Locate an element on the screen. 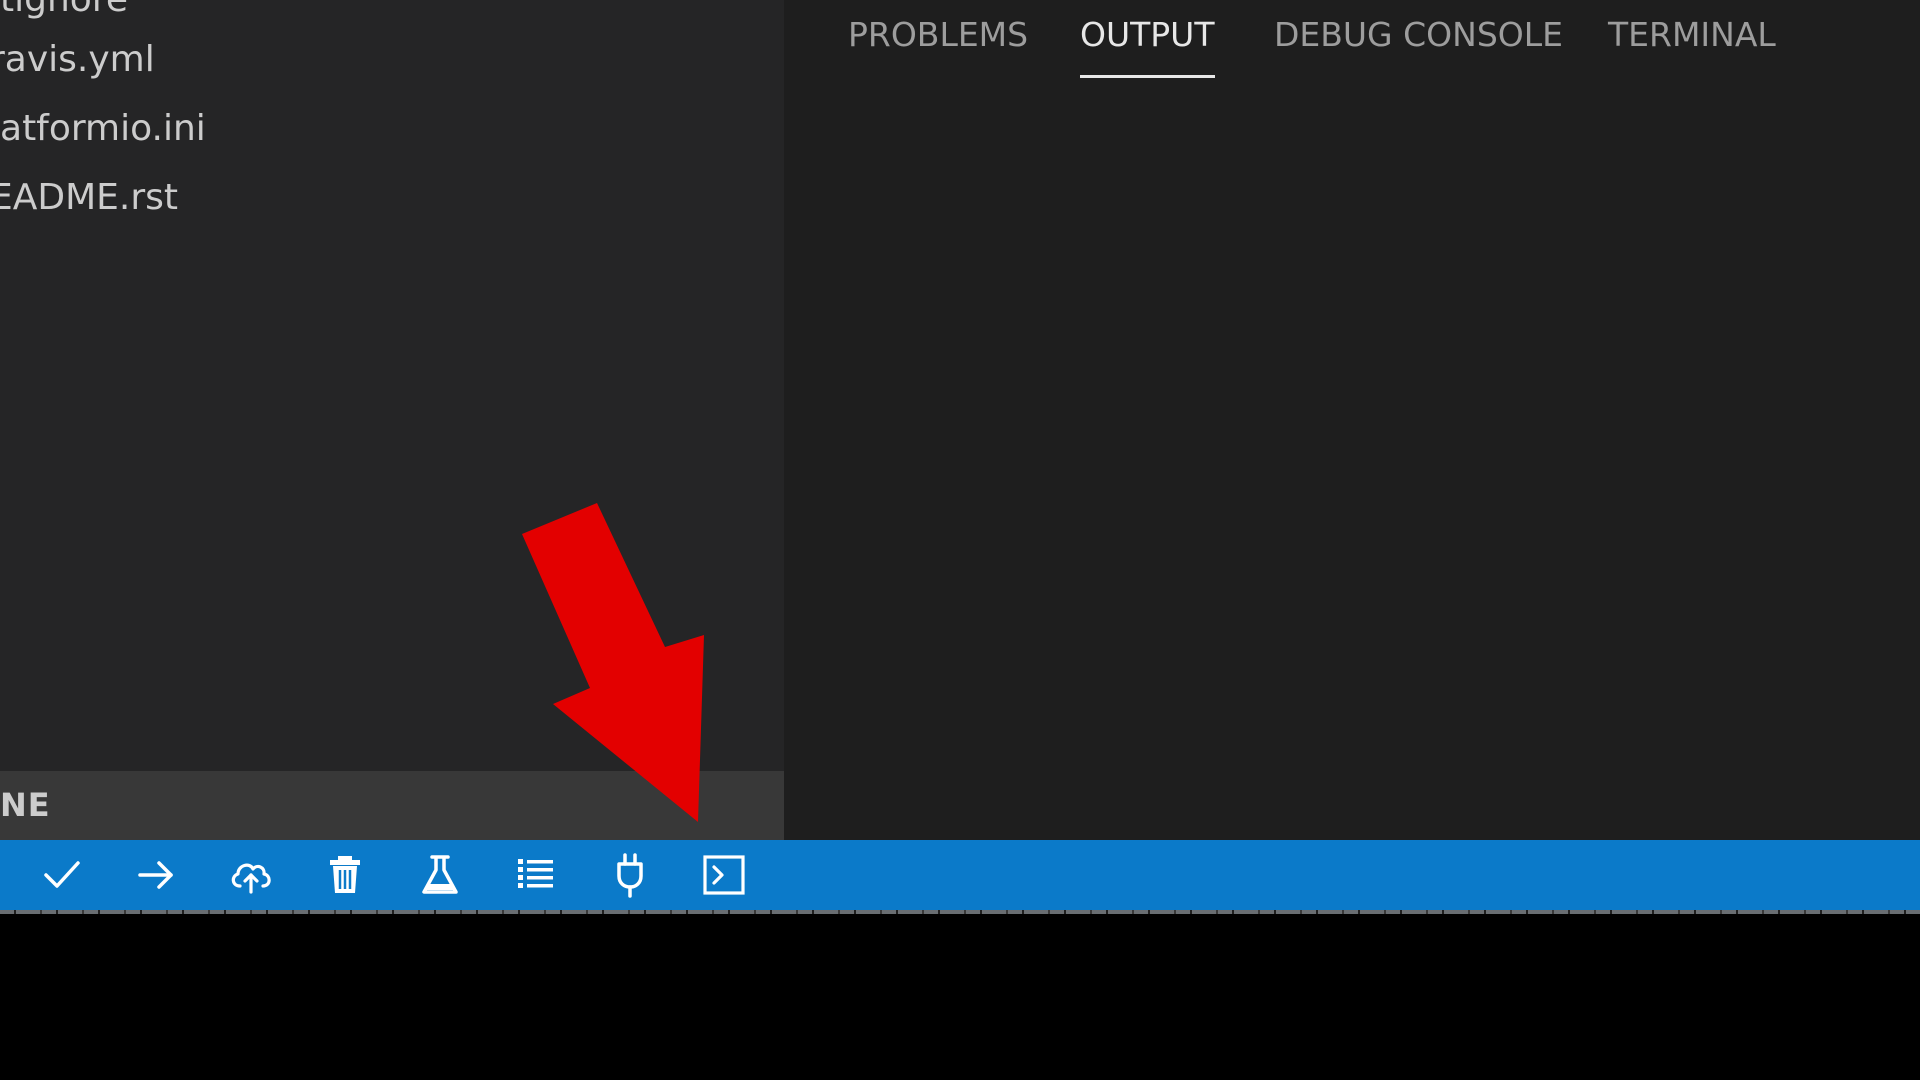 Image resolution: width=1920 pixels, height=1080 pixels. tab-terminal-label: TERMINAL is located at coordinates (1692, 34).